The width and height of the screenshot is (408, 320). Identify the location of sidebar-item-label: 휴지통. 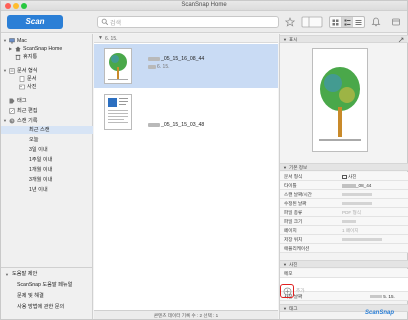
(30, 57).